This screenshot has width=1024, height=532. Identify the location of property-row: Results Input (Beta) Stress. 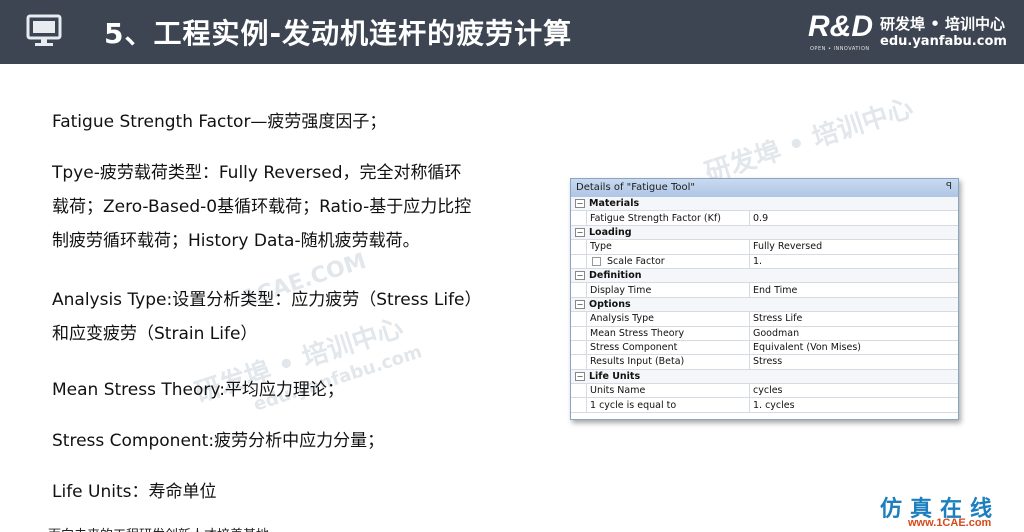
(764, 362).